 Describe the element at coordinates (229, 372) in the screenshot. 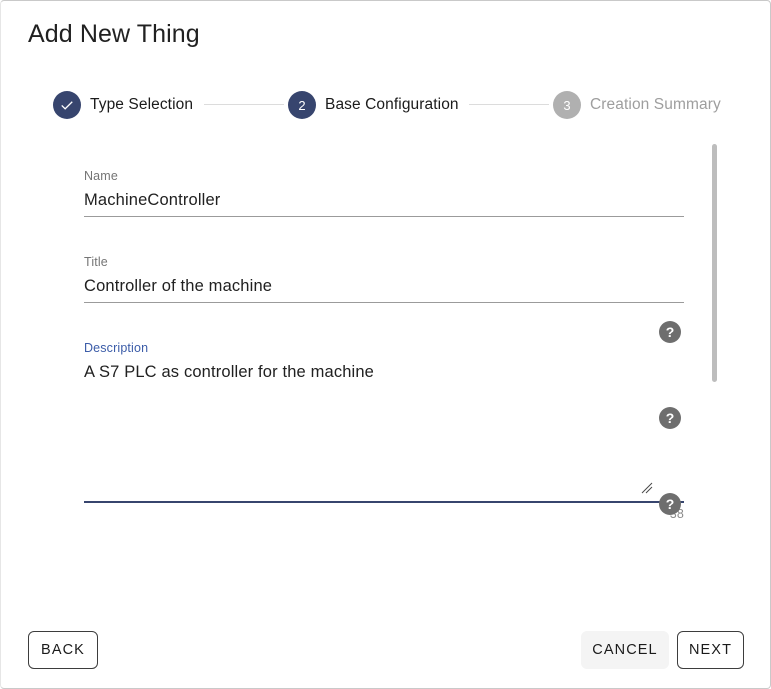

I see `description-value: A S7 PLC as controller for the machine` at that location.